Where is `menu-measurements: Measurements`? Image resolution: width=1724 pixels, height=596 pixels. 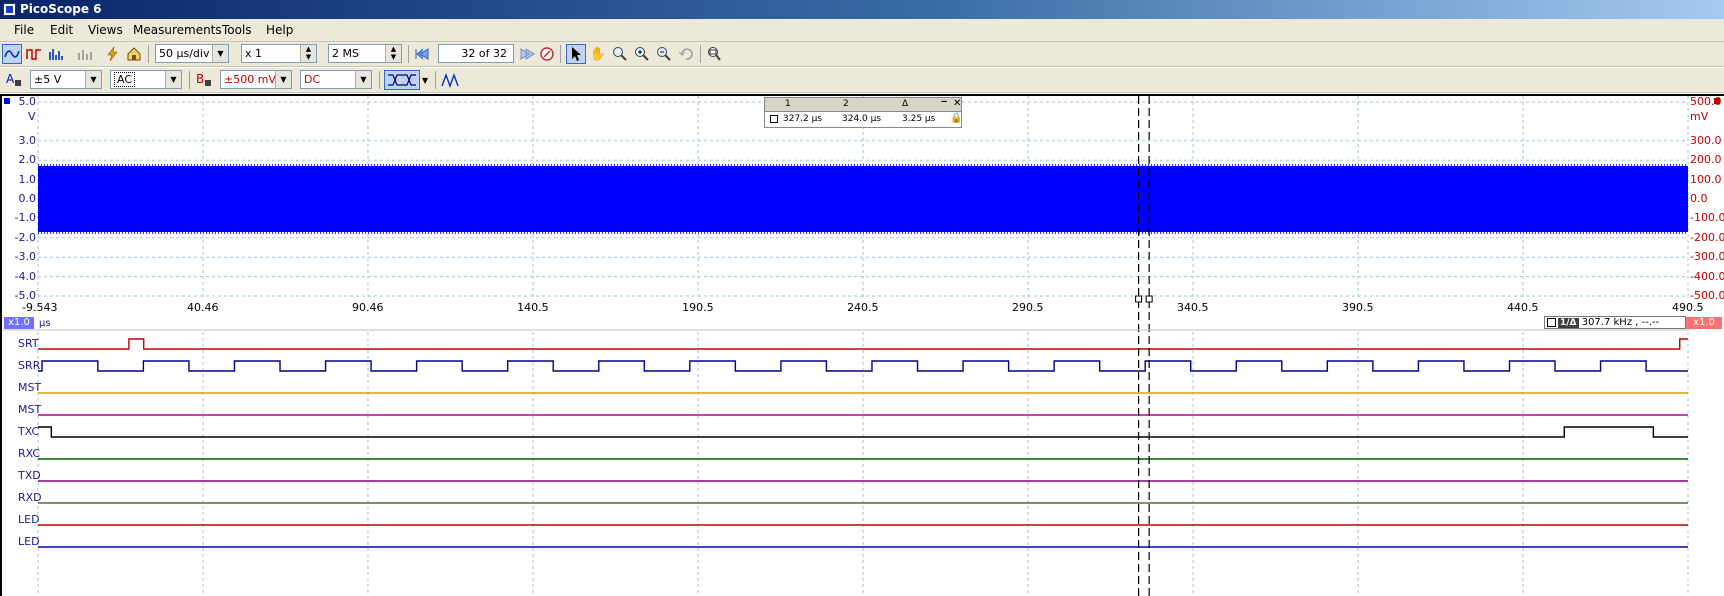
menu-measurements: Measurements is located at coordinates (177, 30).